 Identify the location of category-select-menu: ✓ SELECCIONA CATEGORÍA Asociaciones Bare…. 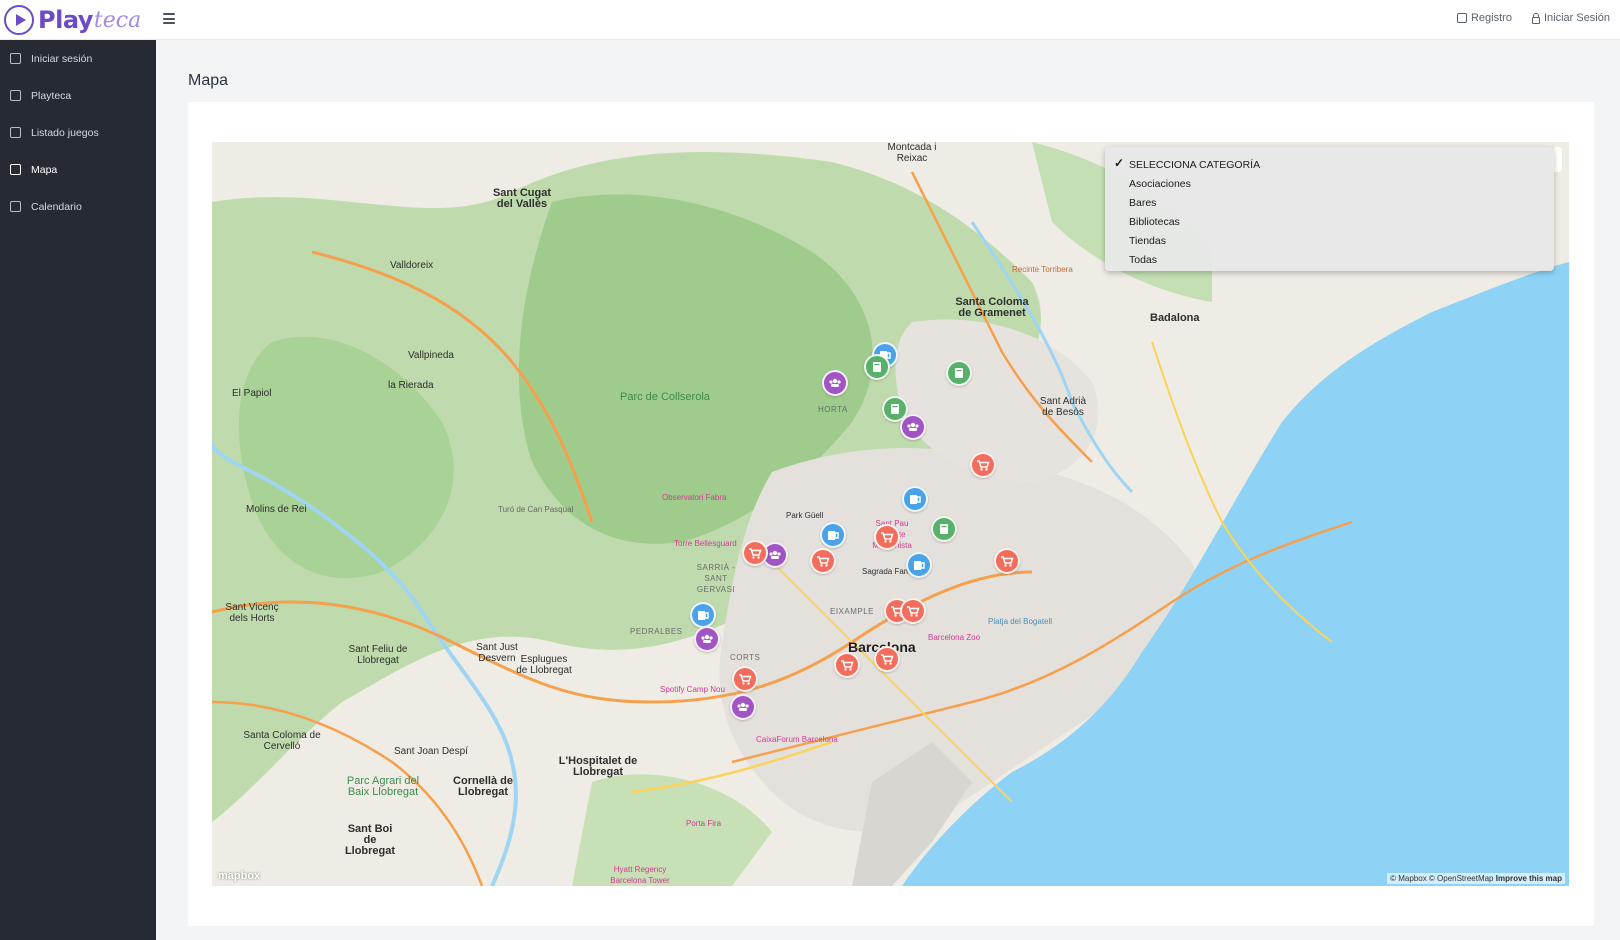
(1329, 209).